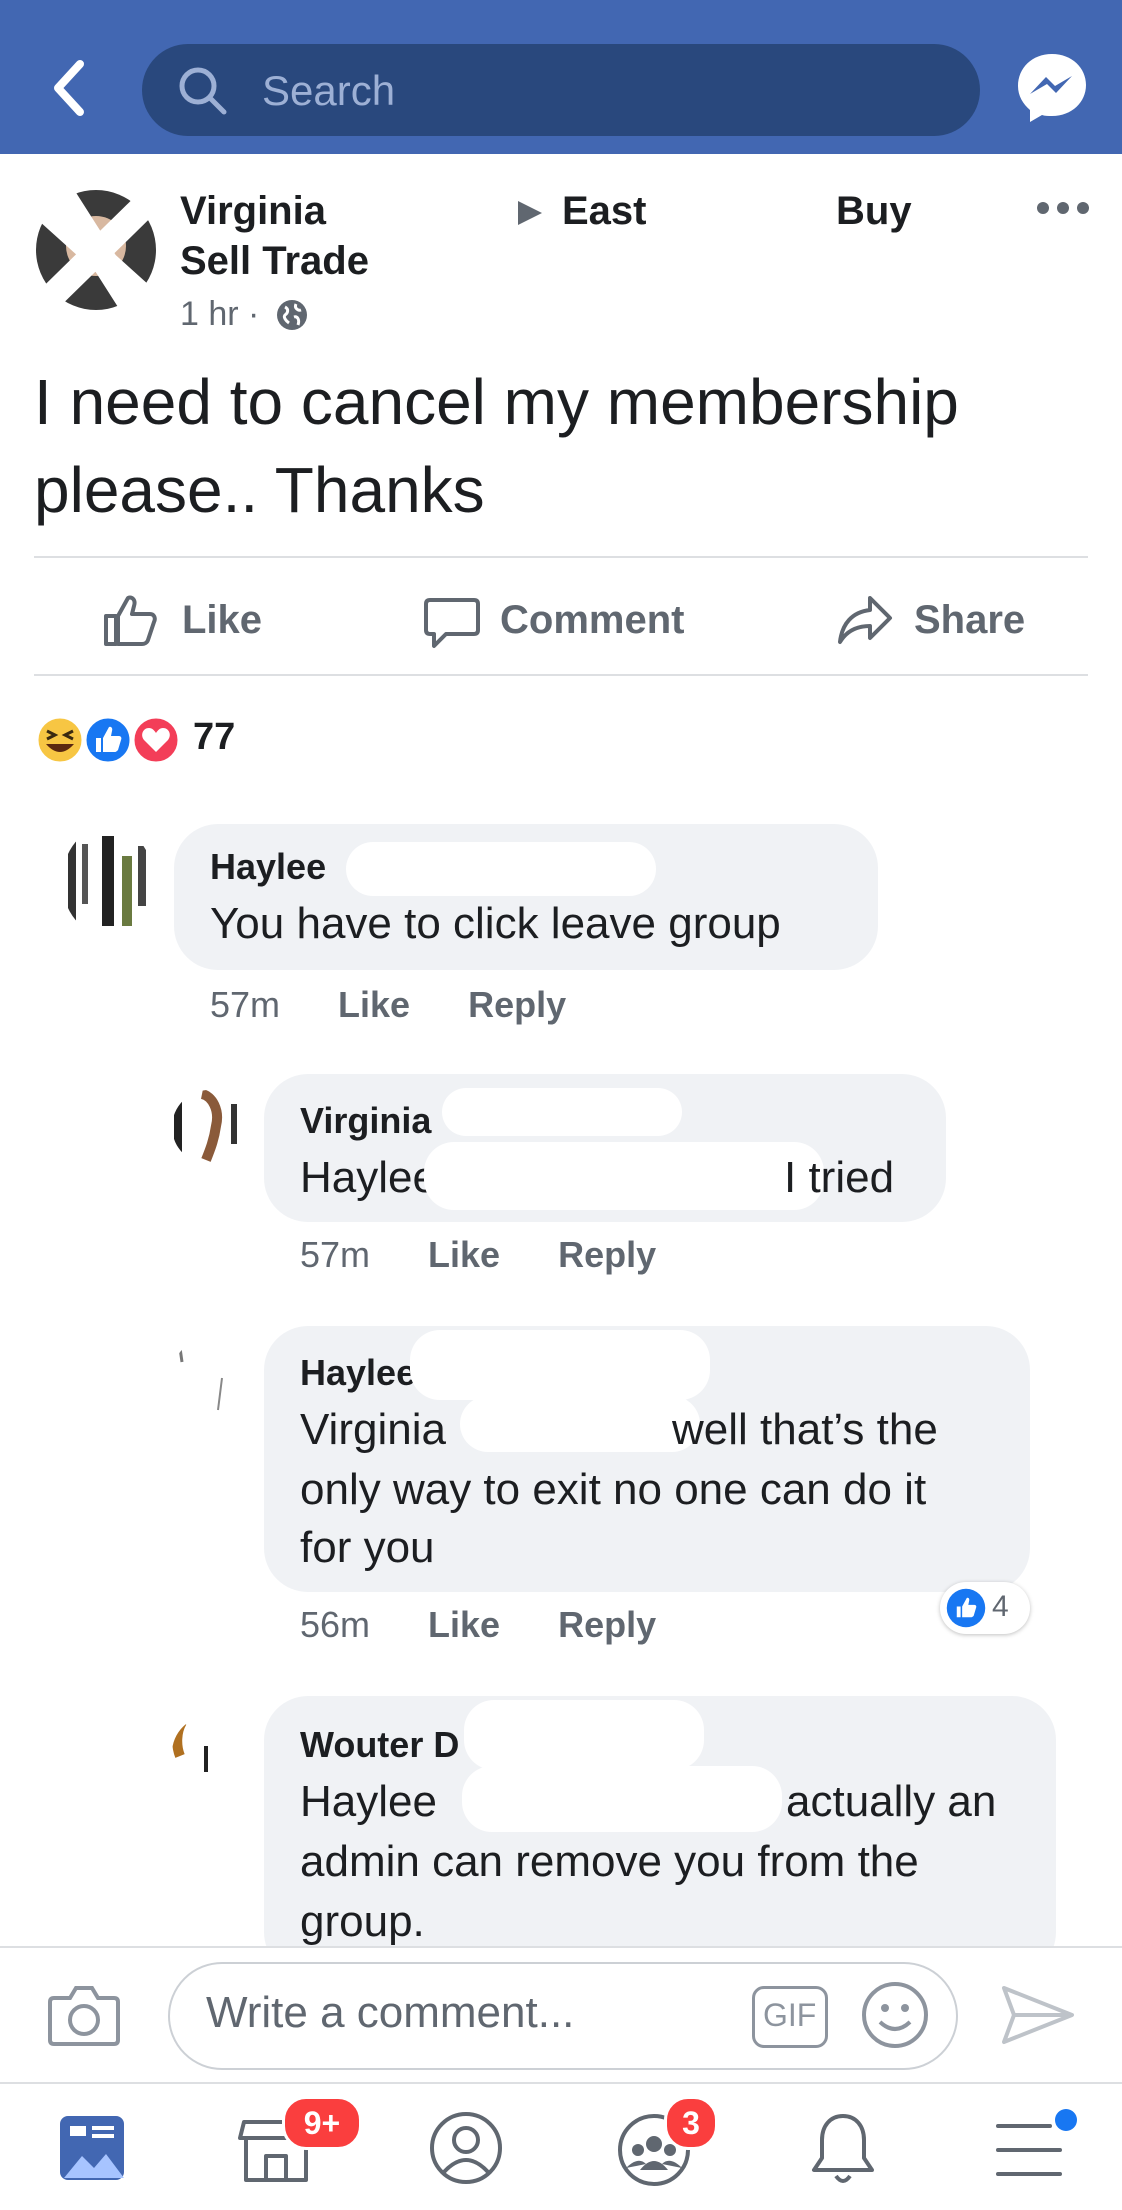 The image size is (1122, 2210). Describe the element at coordinates (895, 2015) in the screenshot. I see `emoji-icon` at that location.